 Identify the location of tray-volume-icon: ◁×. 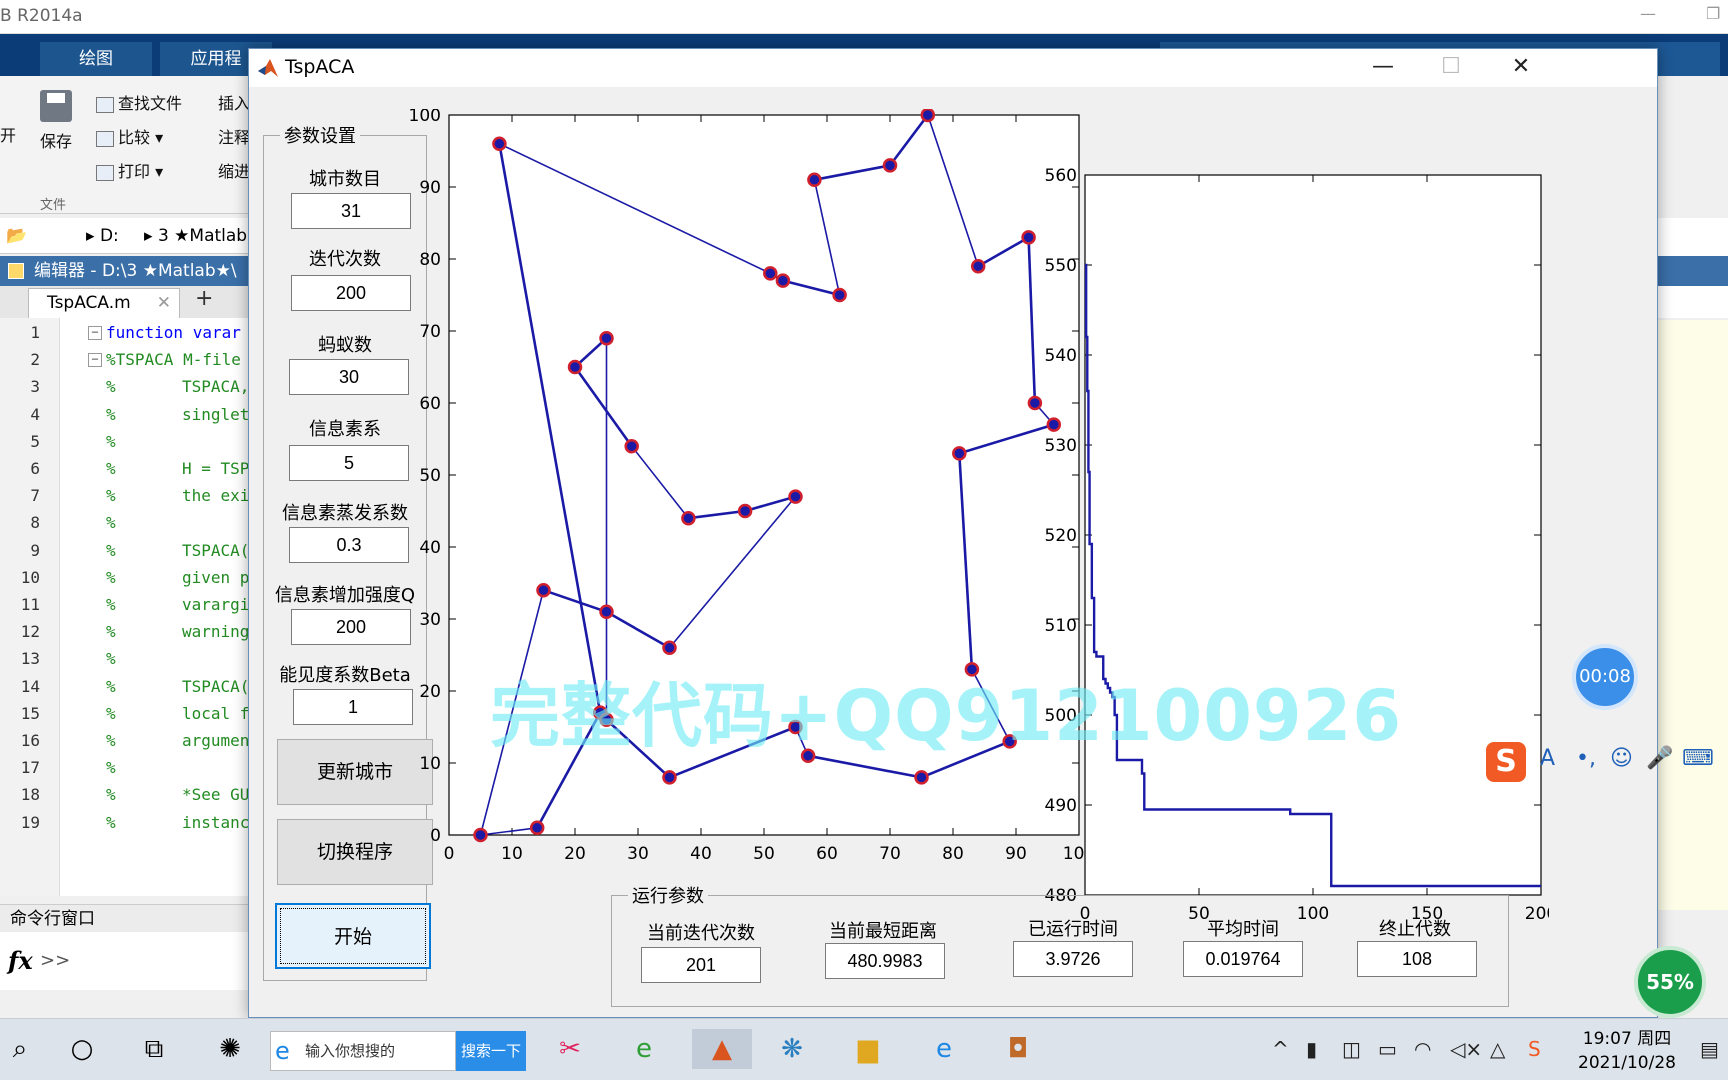
(1466, 1049).